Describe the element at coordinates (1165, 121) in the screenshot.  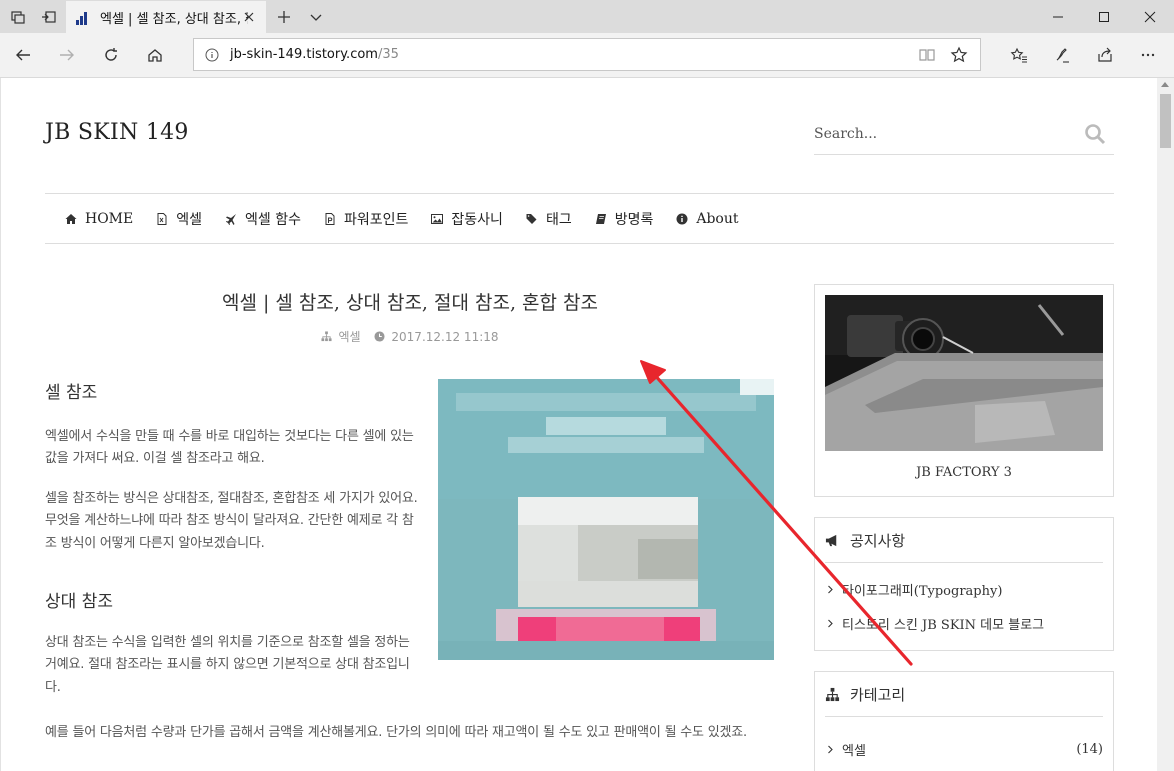
I see `scrollbar-thumb` at that location.